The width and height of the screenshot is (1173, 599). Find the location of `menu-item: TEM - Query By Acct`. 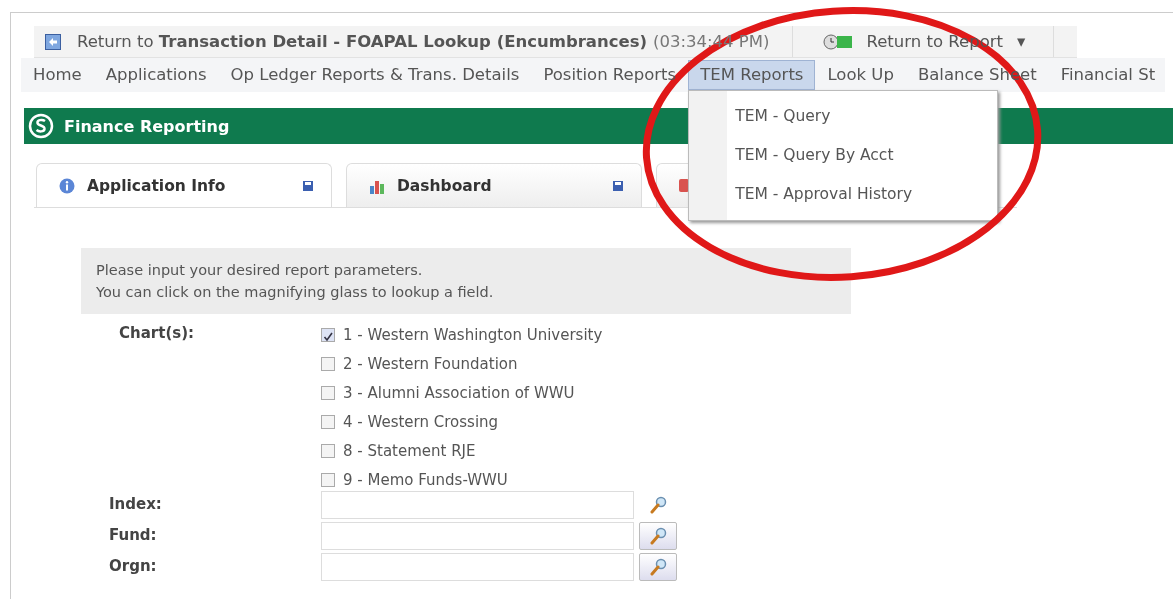

menu-item: TEM - Query By Acct is located at coordinates (843, 155).